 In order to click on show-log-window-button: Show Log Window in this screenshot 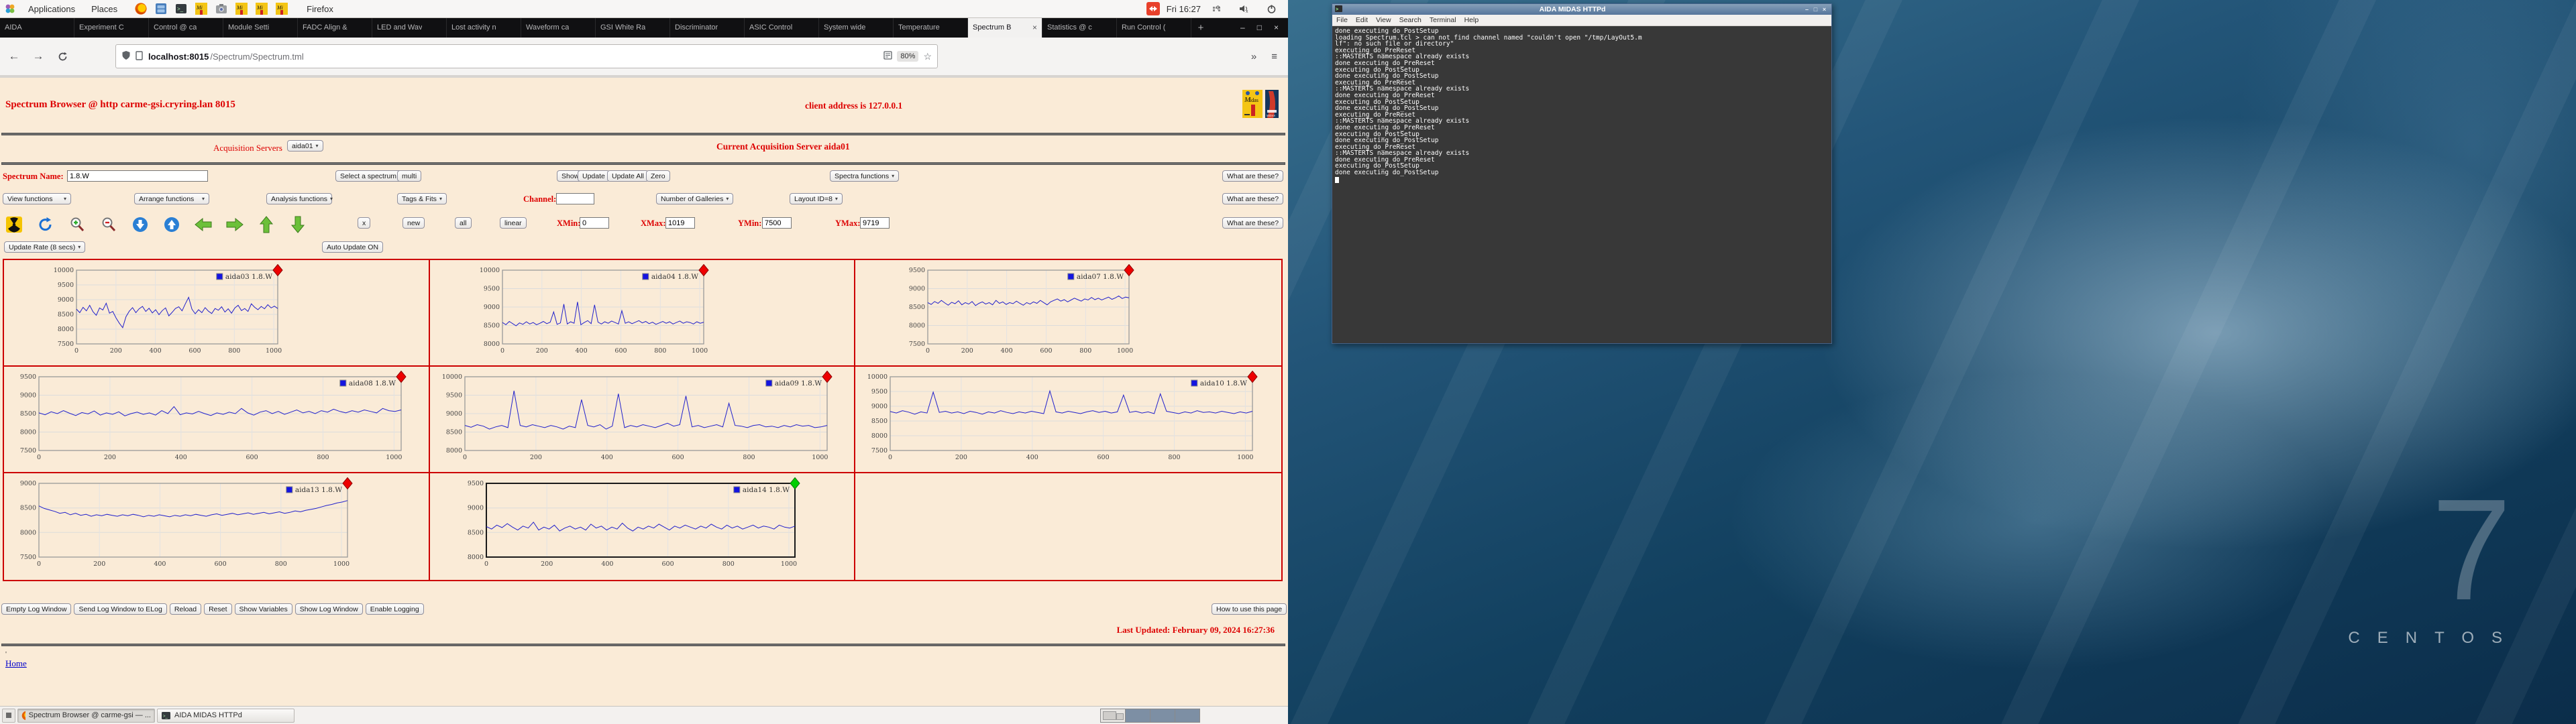, I will do `click(328, 609)`.